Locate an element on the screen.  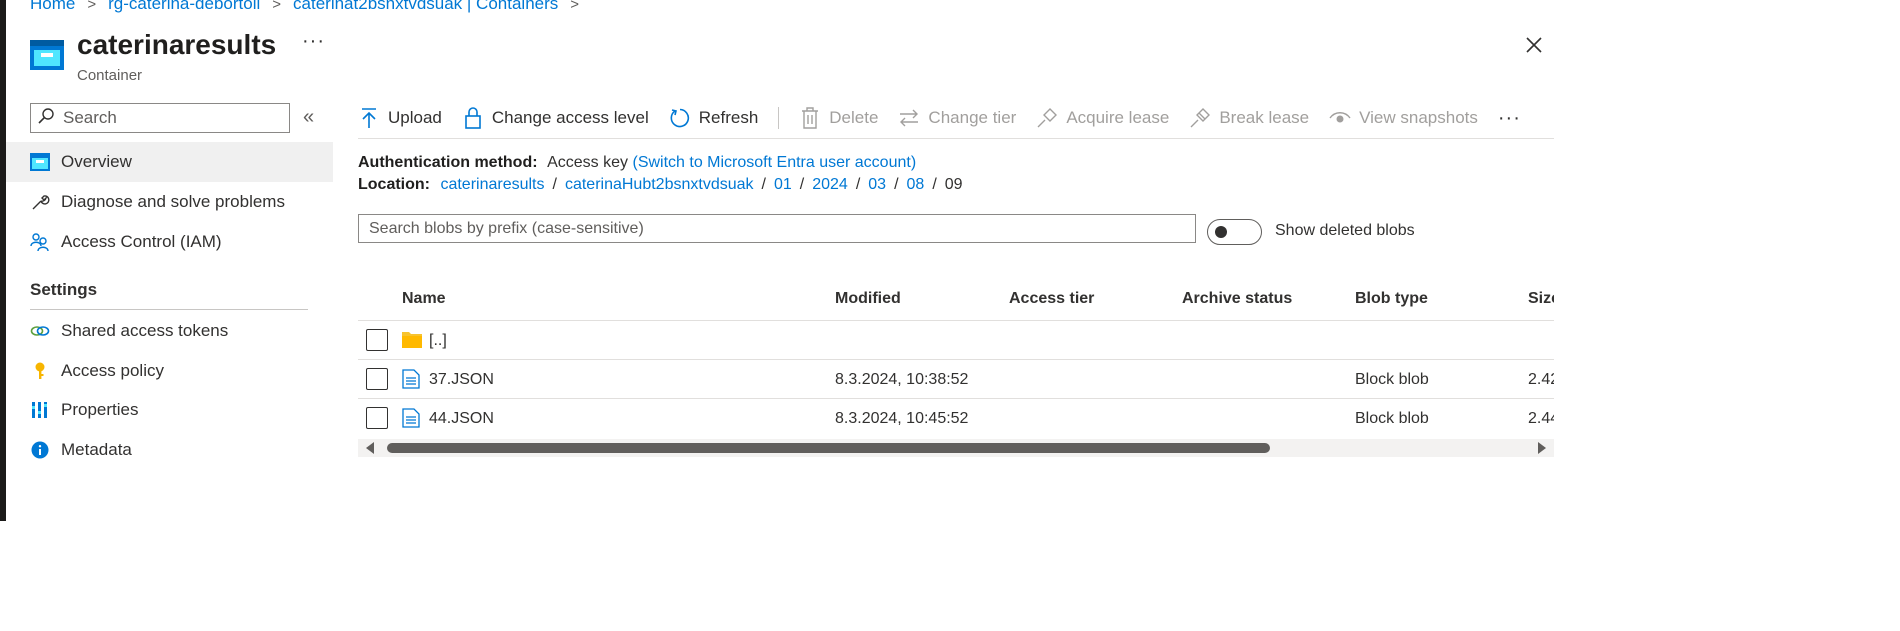
sidebar-item-label: Access policy is located at coordinates (112, 370).